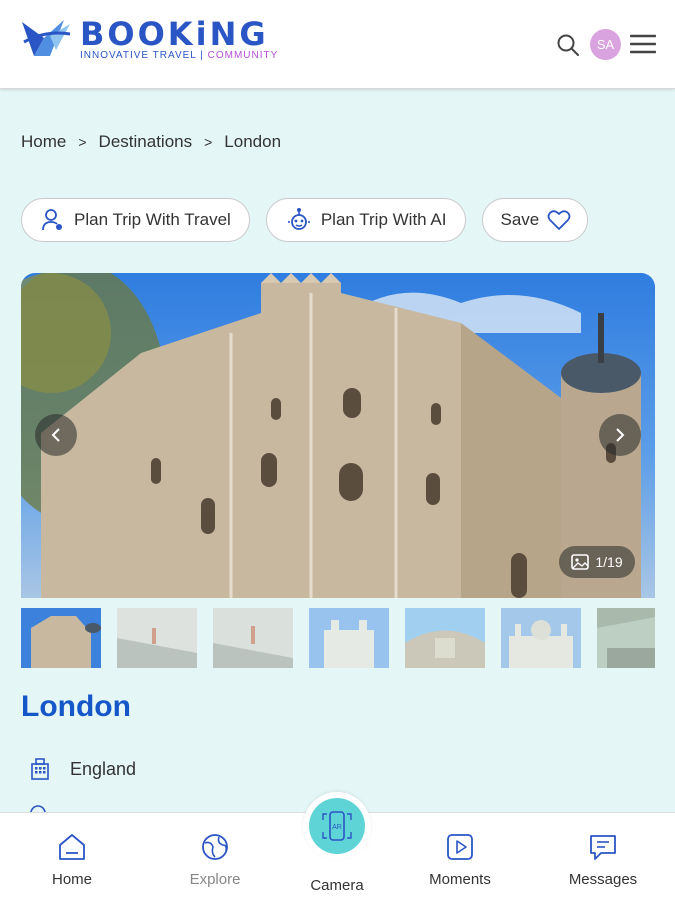 This screenshot has height=900, width=675. I want to click on svg-text: AR, so click(337, 827).